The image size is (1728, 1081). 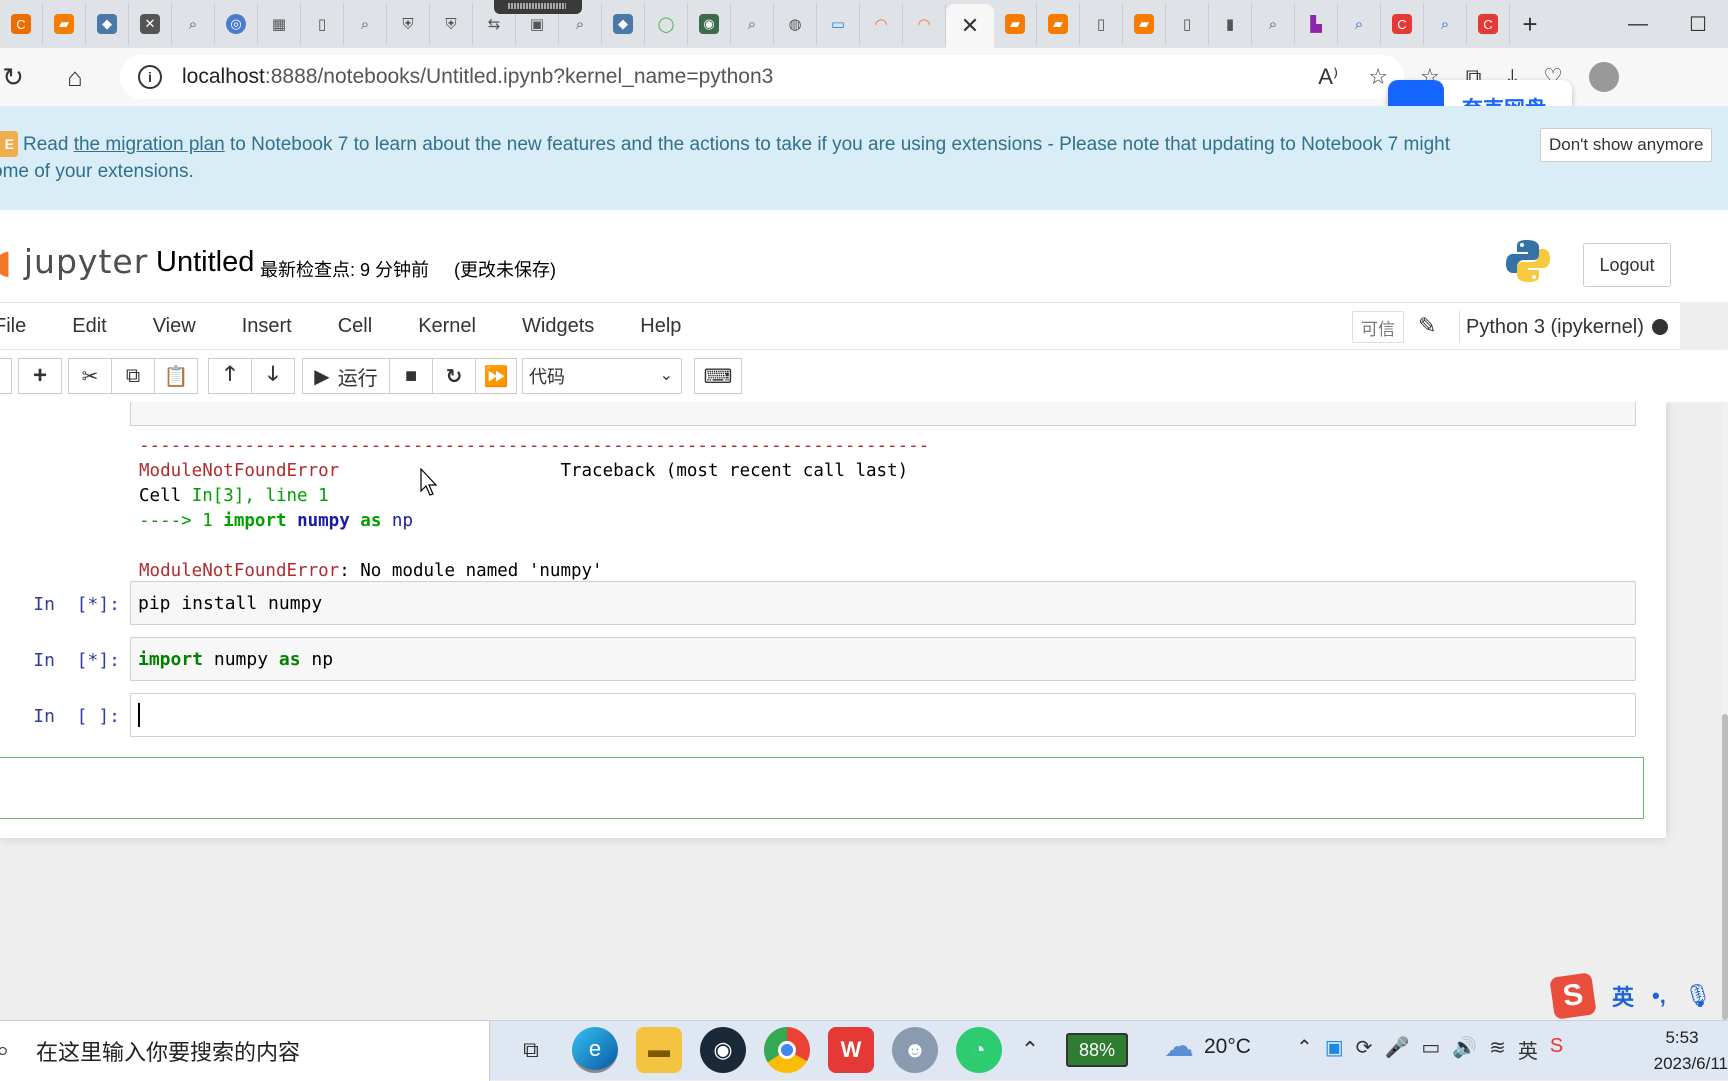 I want to click on tab-31: ▙, so click(x=1316, y=24).